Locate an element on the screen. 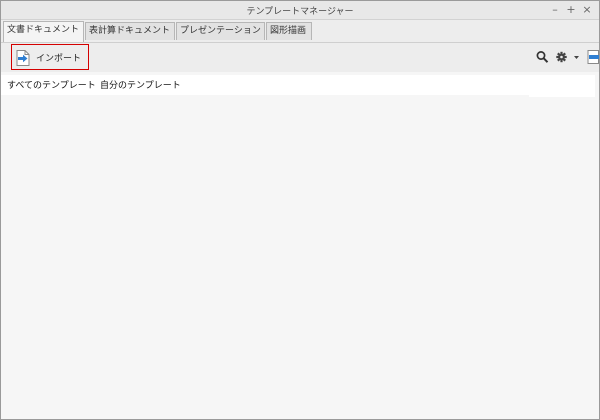  tab-spreadsheets: 表計算ドキュメント is located at coordinates (130, 31).